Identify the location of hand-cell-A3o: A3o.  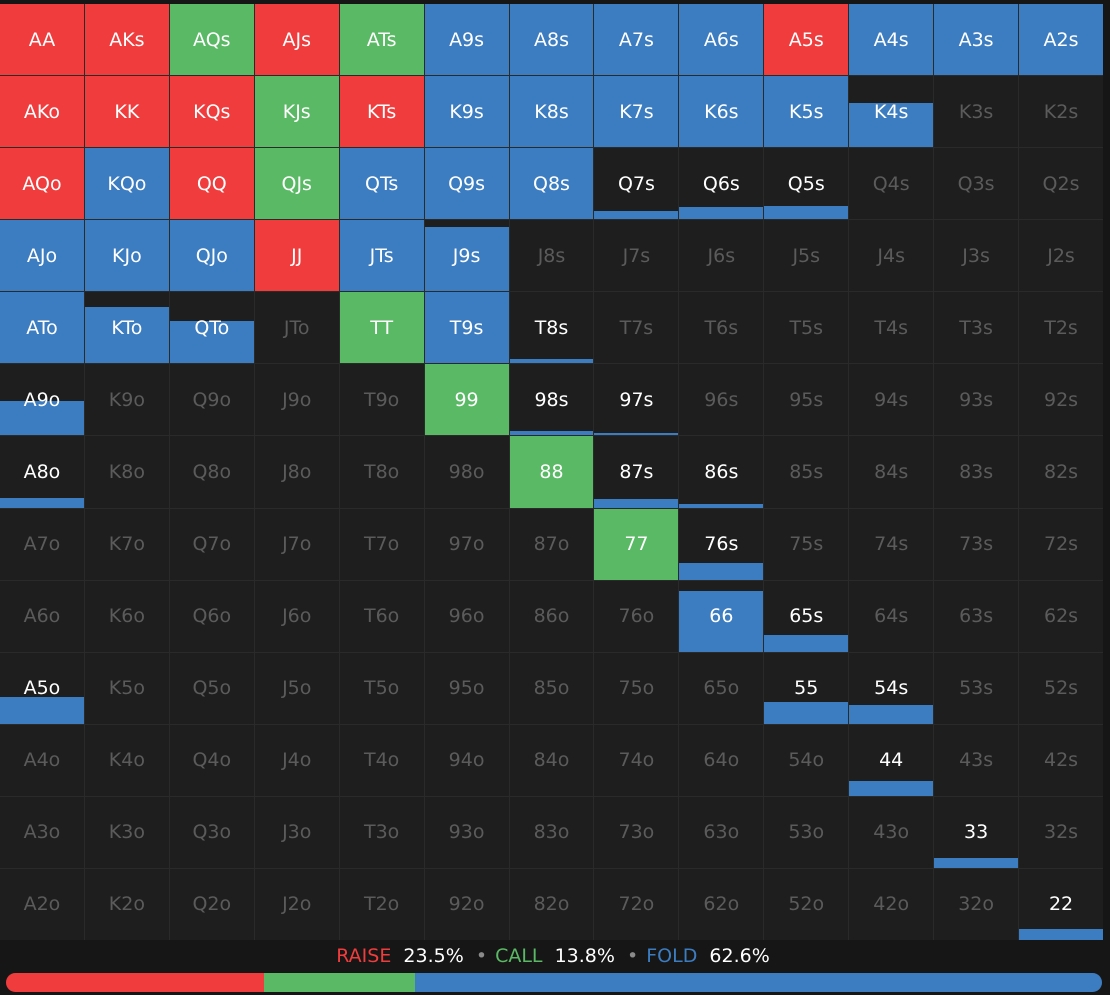
(42, 832).